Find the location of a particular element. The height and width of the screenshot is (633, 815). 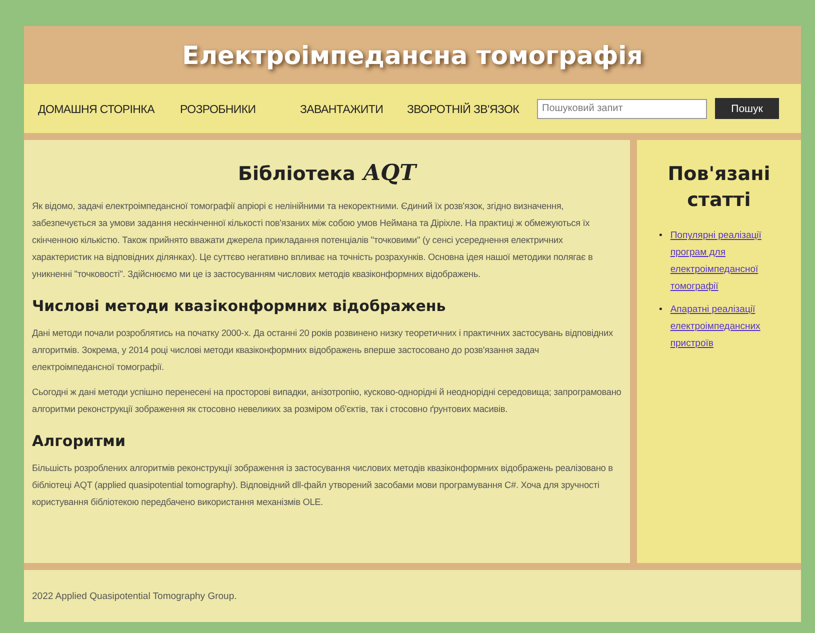

article-link: Апаратні реалізації електроімпедансних пристроїв is located at coordinates (731, 326).